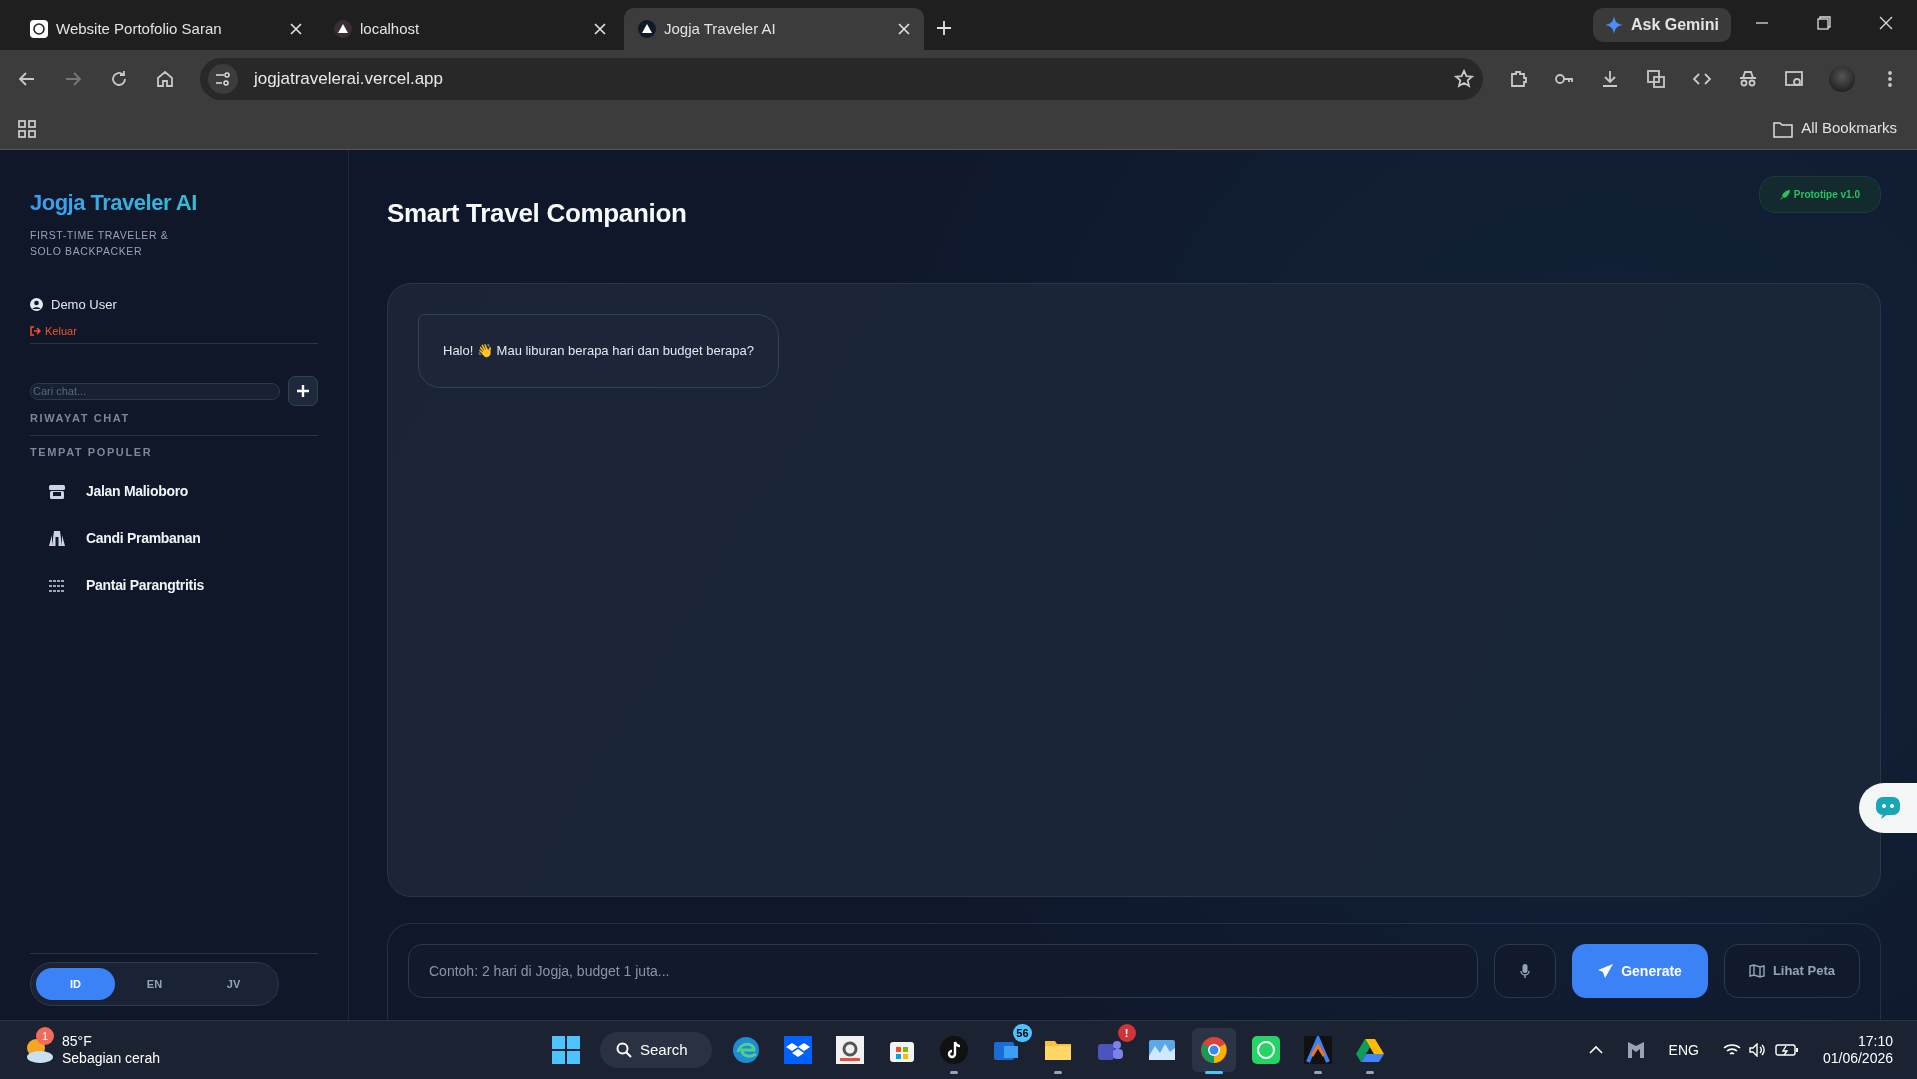 This screenshot has width=1917, height=1079. Describe the element at coordinates (1369, 1050) in the screenshot. I see `drive-icon` at that location.